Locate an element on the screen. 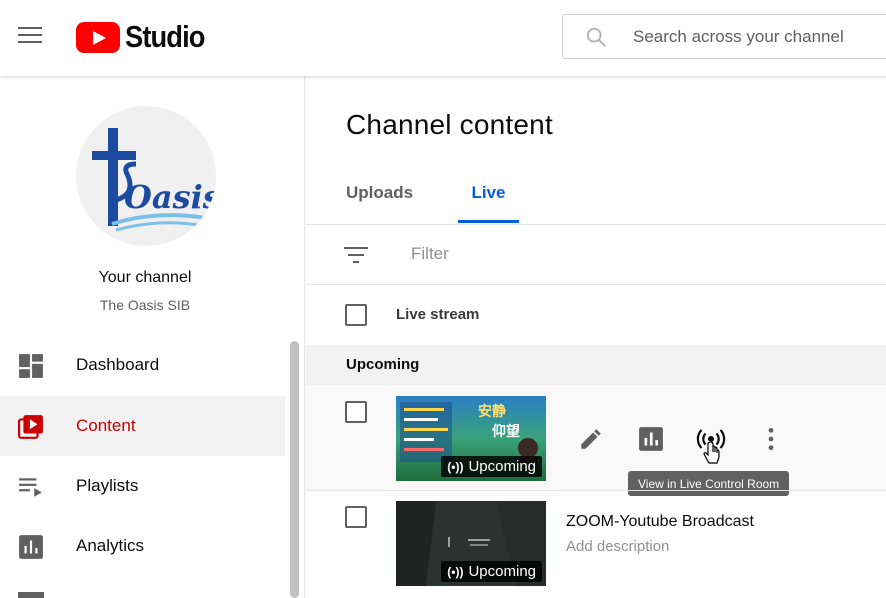 This screenshot has height=598, width=886. sidebar-item-dashboard: Dashboard is located at coordinates (142, 365).